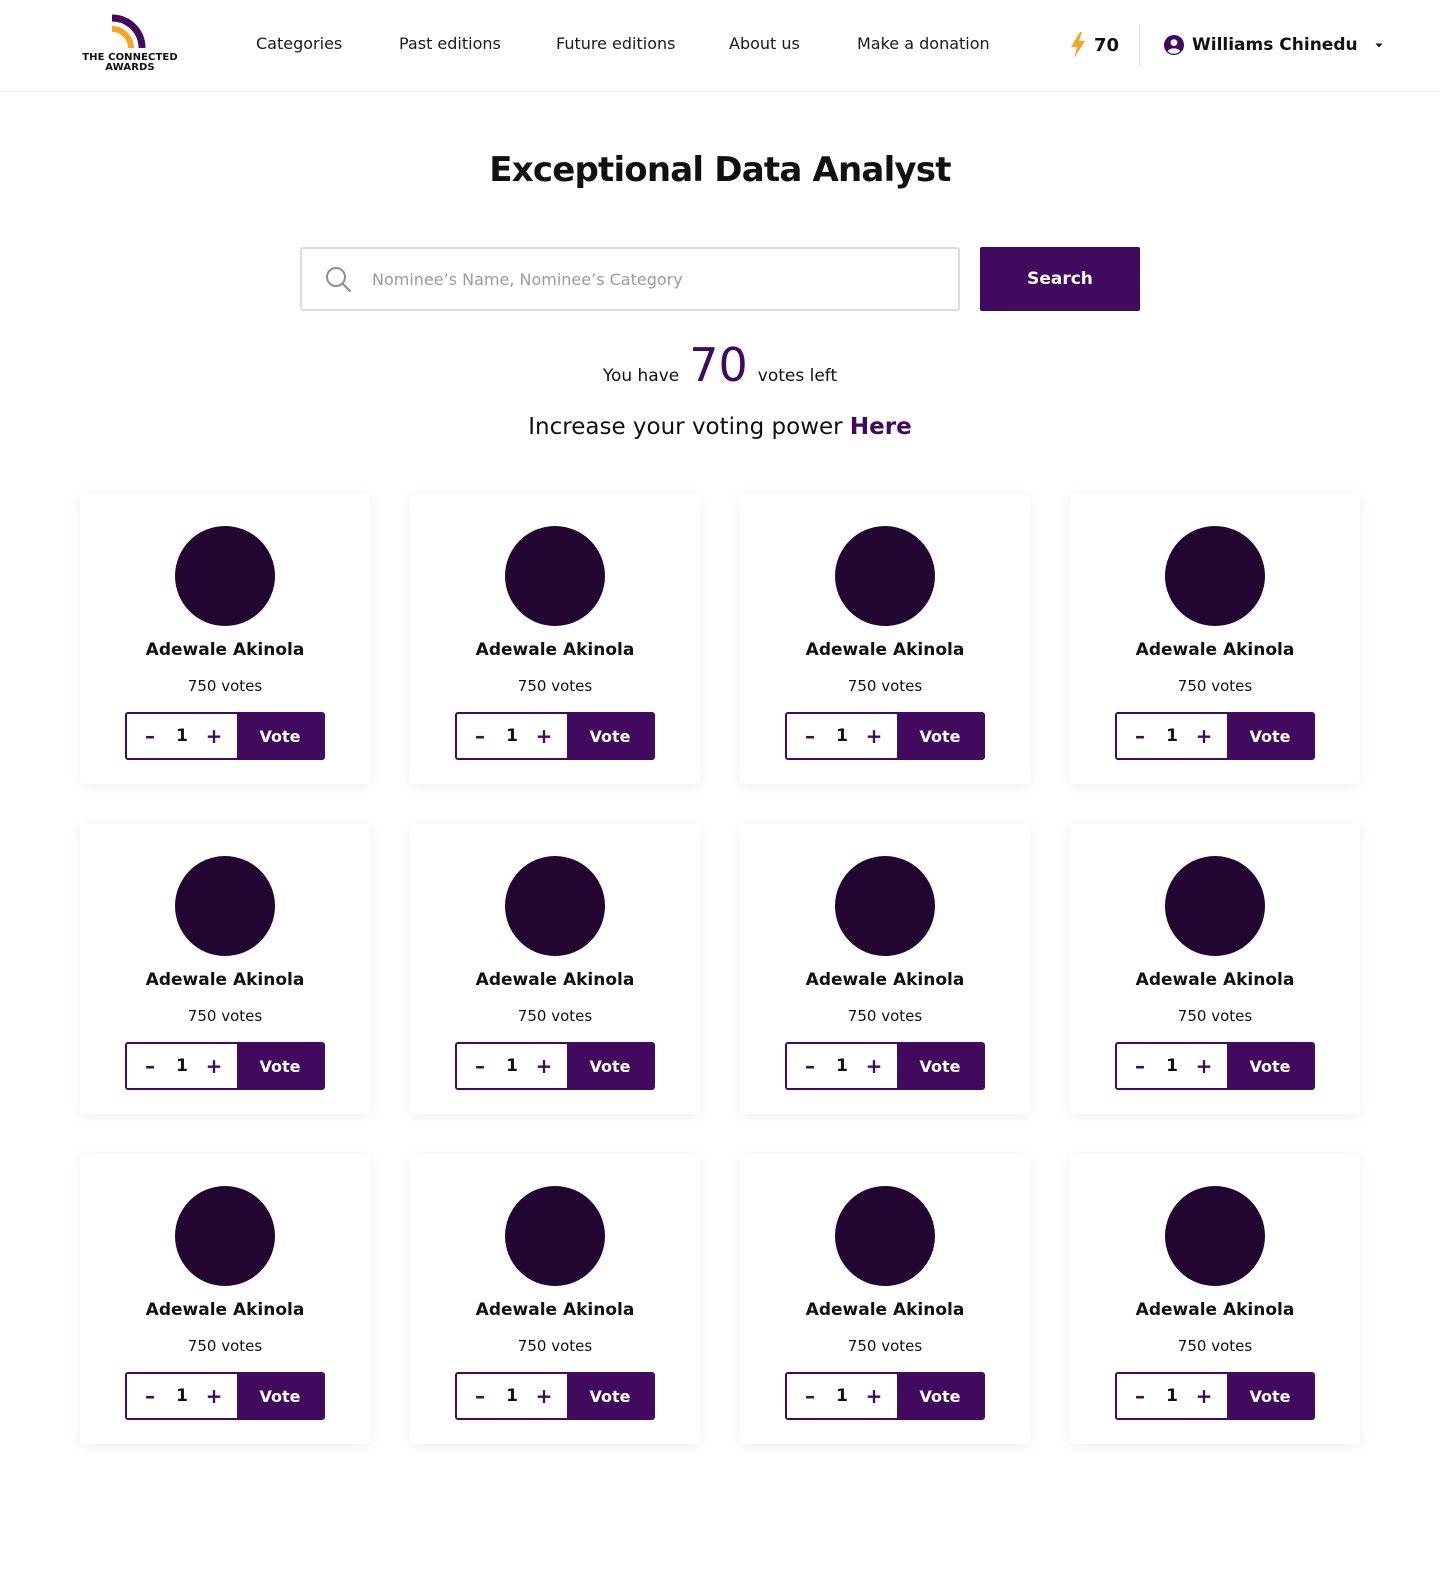 The height and width of the screenshot is (1588, 1440). I want to click on nav-item-make-a-donation: Make a donation, so click(923, 44).